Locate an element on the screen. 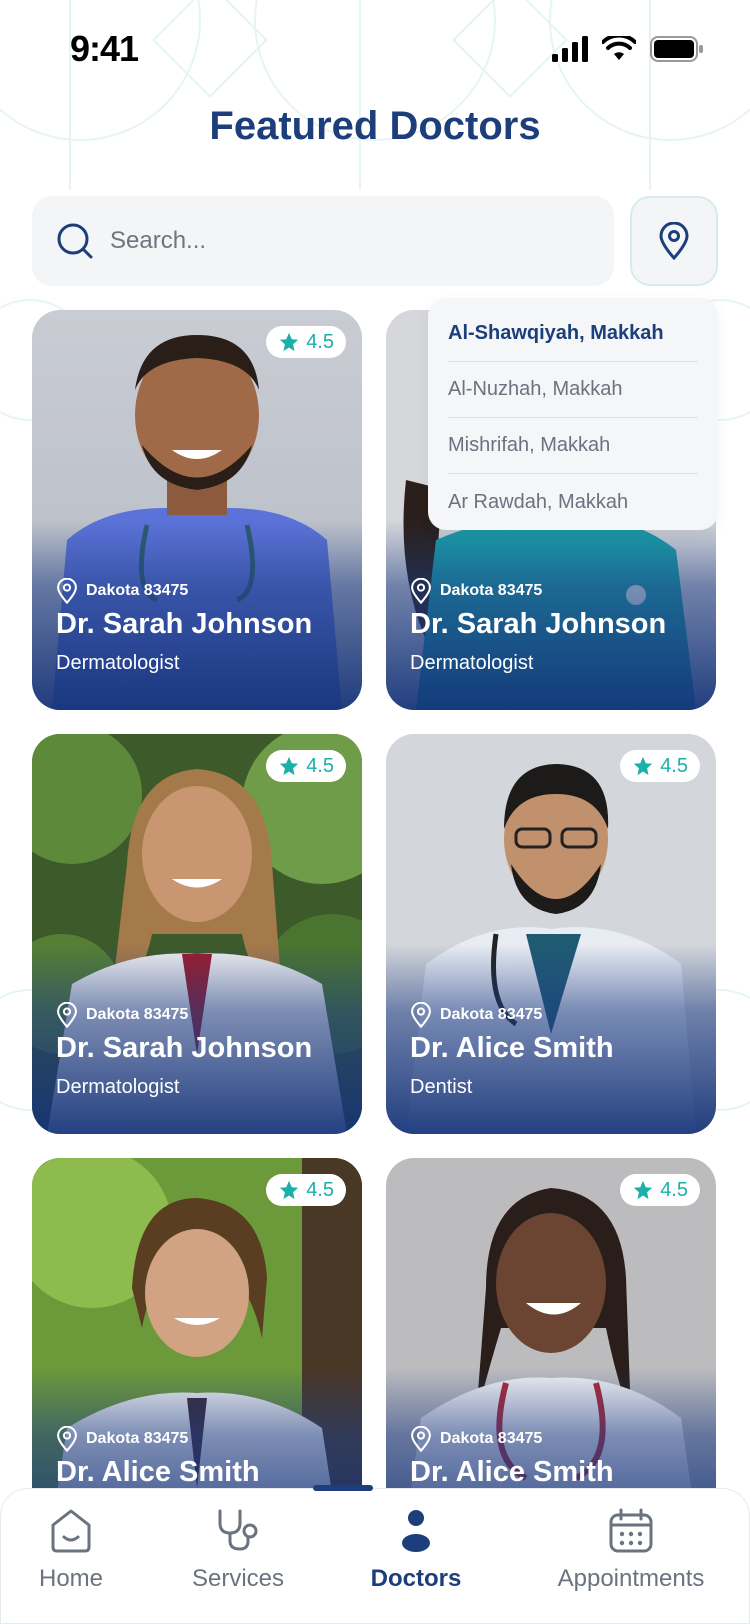 This screenshot has width=750, height=1624. tab-label: Home is located at coordinates (71, 1578).